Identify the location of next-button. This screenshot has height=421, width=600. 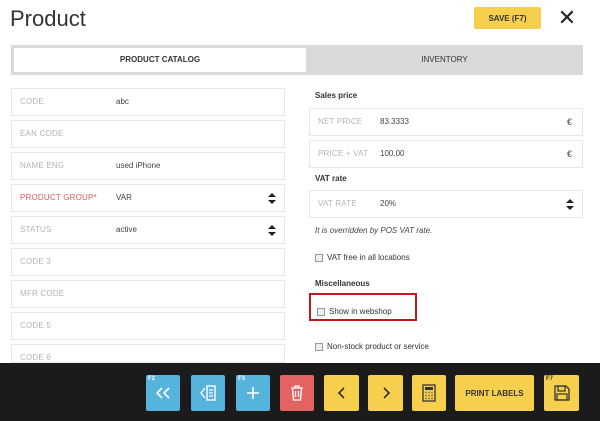
(385, 393).